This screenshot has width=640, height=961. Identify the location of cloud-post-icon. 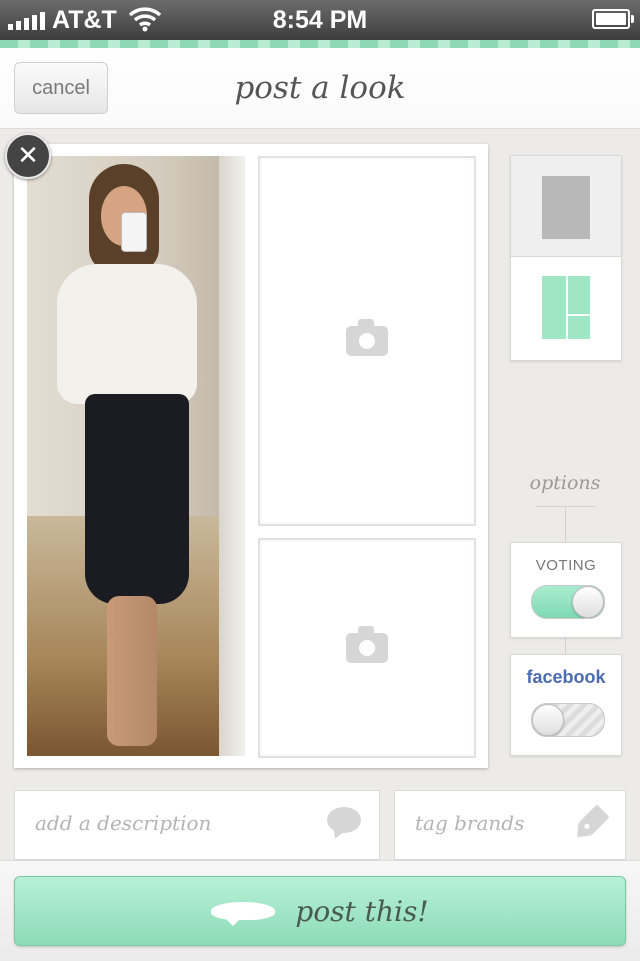
(243, 912).